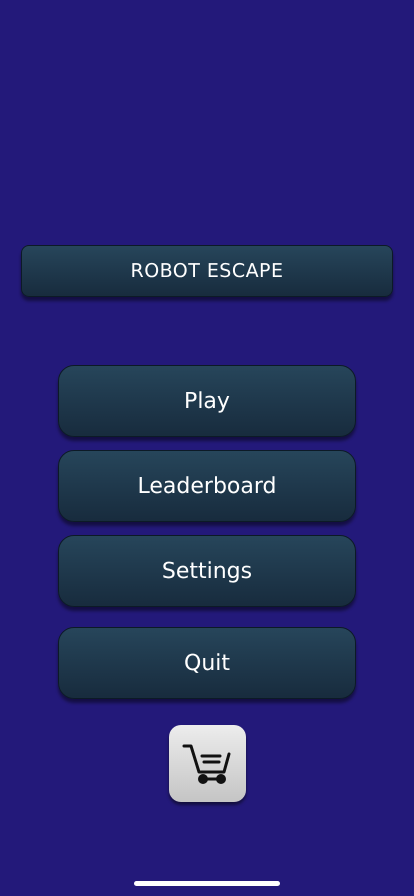  Describe the element at coordinates (207, 571) in the screenshot. I see `menu-button: Settings` at that location.